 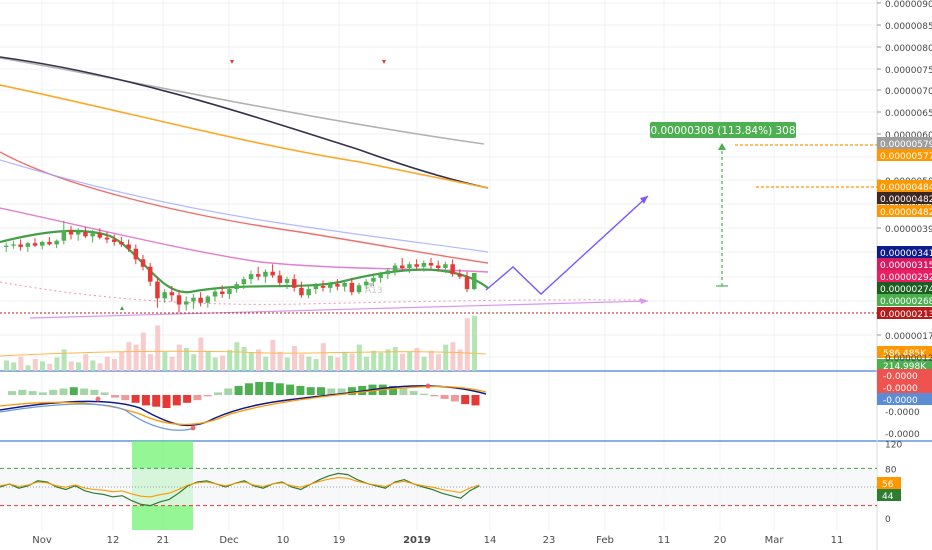 What do you see at coordinates (466, 404) in the screenshot?
I see `macd-panel: -0.0000 -0.0000 -0.0000 -0.0000 -0.0000` at bounding box center [466, 404].